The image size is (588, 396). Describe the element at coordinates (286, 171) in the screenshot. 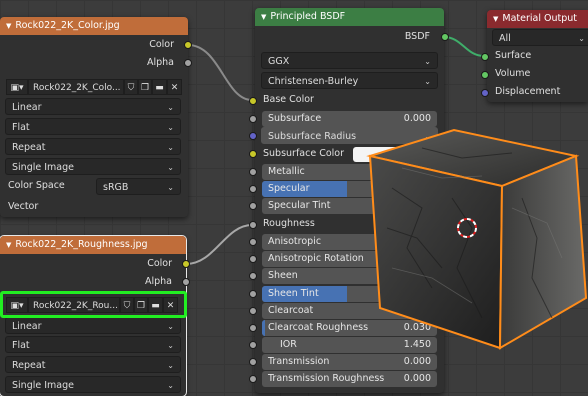

I see `field-label: Metallic` at that location.